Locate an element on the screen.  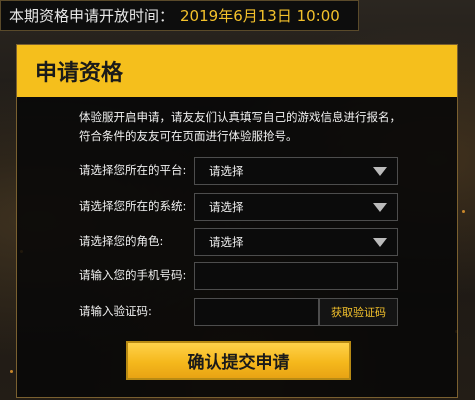
code-row: 请输入验证码: 获取验证码 is located at coordinates (238, 312).